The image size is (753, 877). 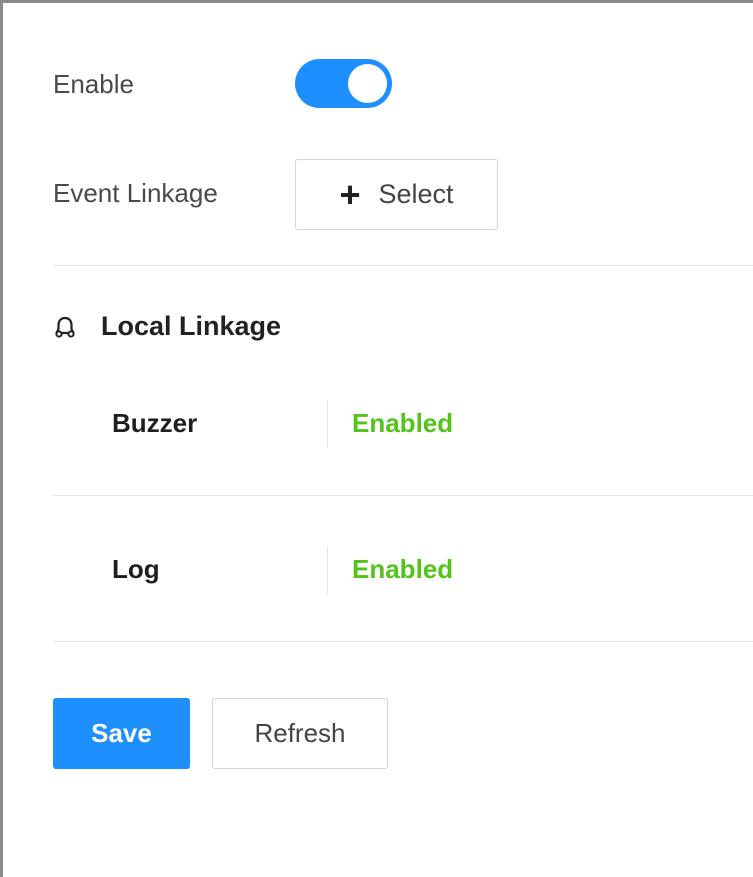 What do you see at coordinates (93, 84) in the screenshot?
I see `enable-label: Enable` at bounding box center [93, 84].